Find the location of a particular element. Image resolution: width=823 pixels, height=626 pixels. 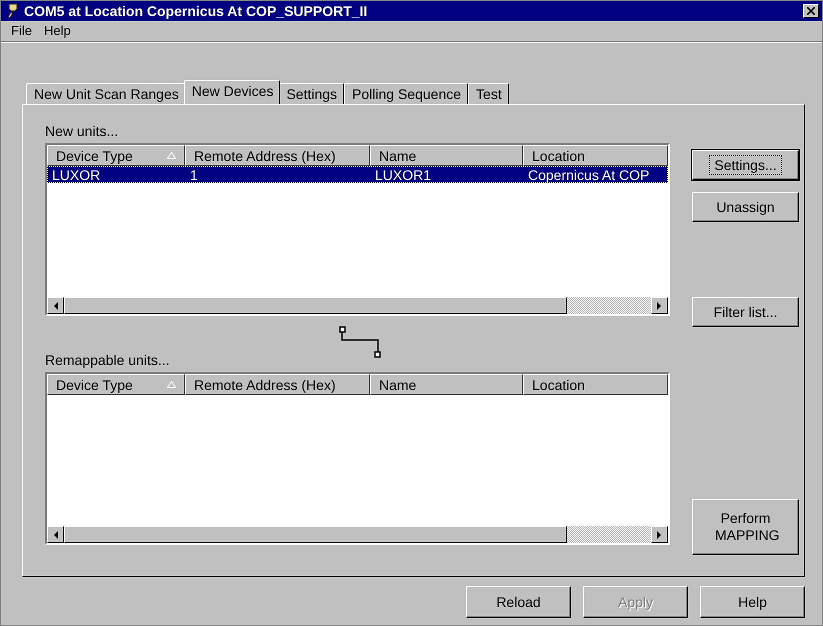

menu-item: Help is located at coordinates (57, 31).